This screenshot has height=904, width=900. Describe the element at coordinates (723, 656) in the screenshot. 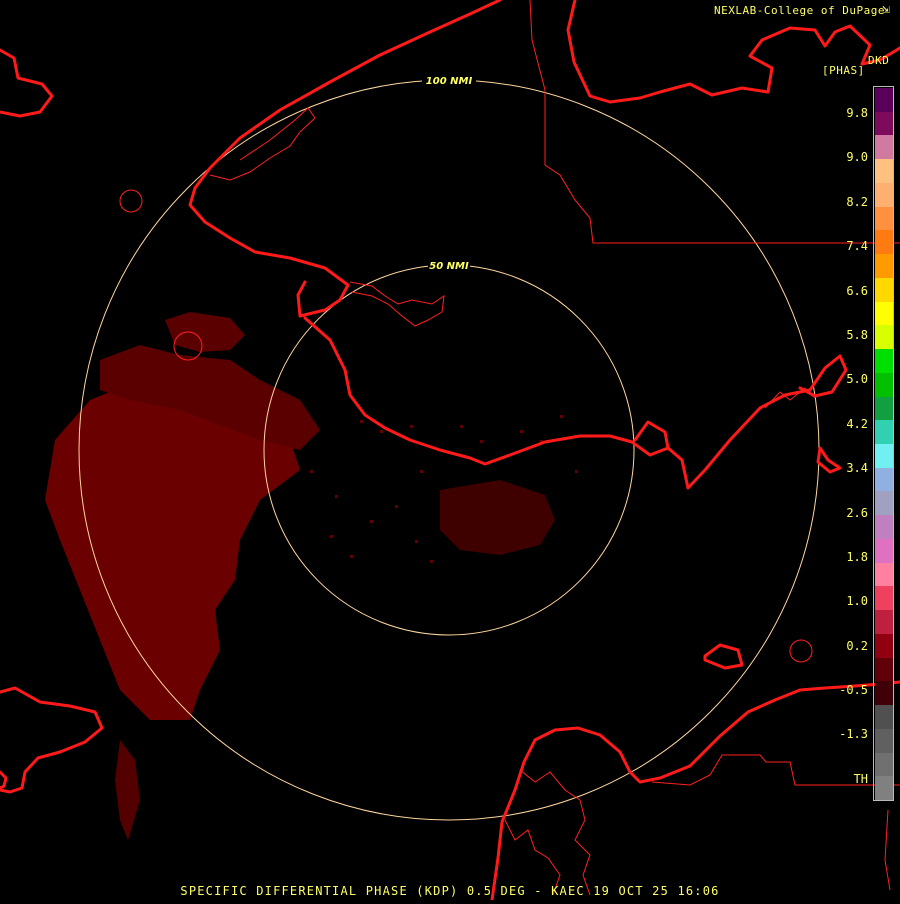

I see `south-islet` at that location.